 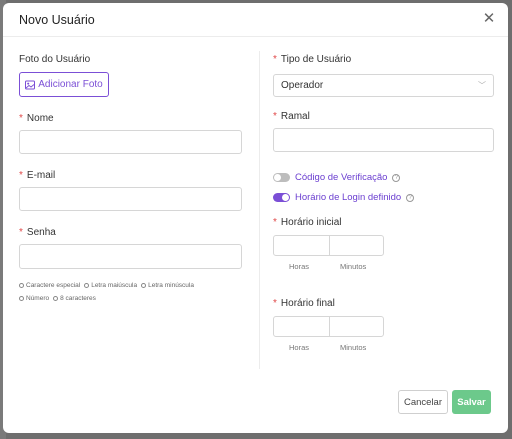 I want to click on password-label: * Senha, so click(x=37, y=232).